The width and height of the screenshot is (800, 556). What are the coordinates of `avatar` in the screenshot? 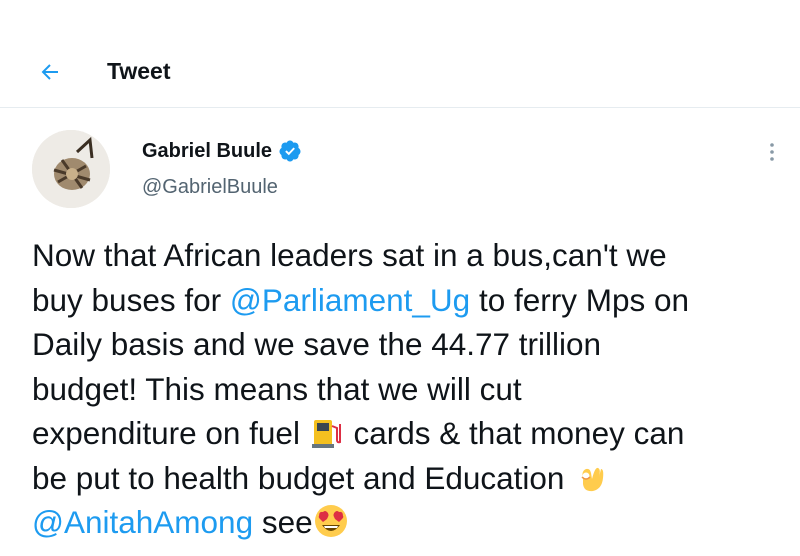 It's located at (71, 169).